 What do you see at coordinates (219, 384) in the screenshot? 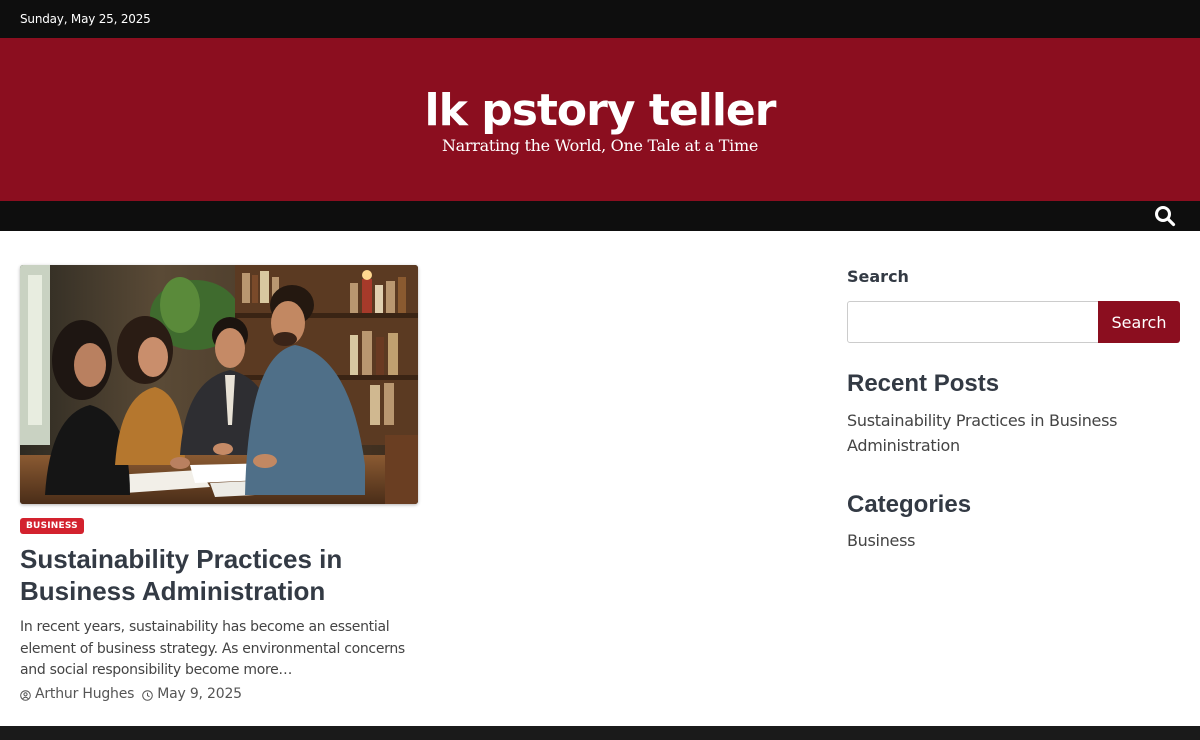
I see `post-featured-image` at bounding box center [219, 384].